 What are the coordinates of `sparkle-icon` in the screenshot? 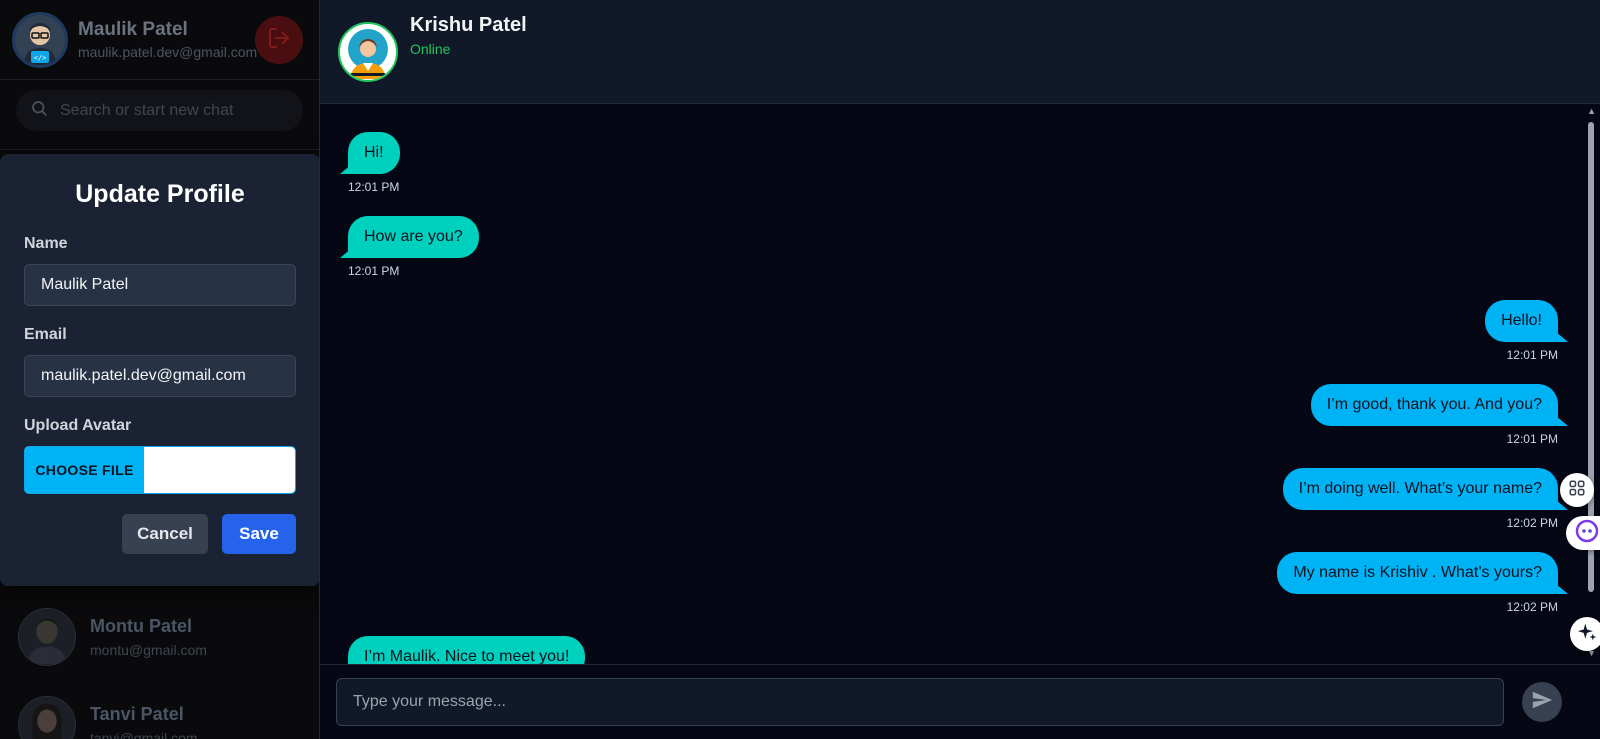 It's located at (1587, 634).